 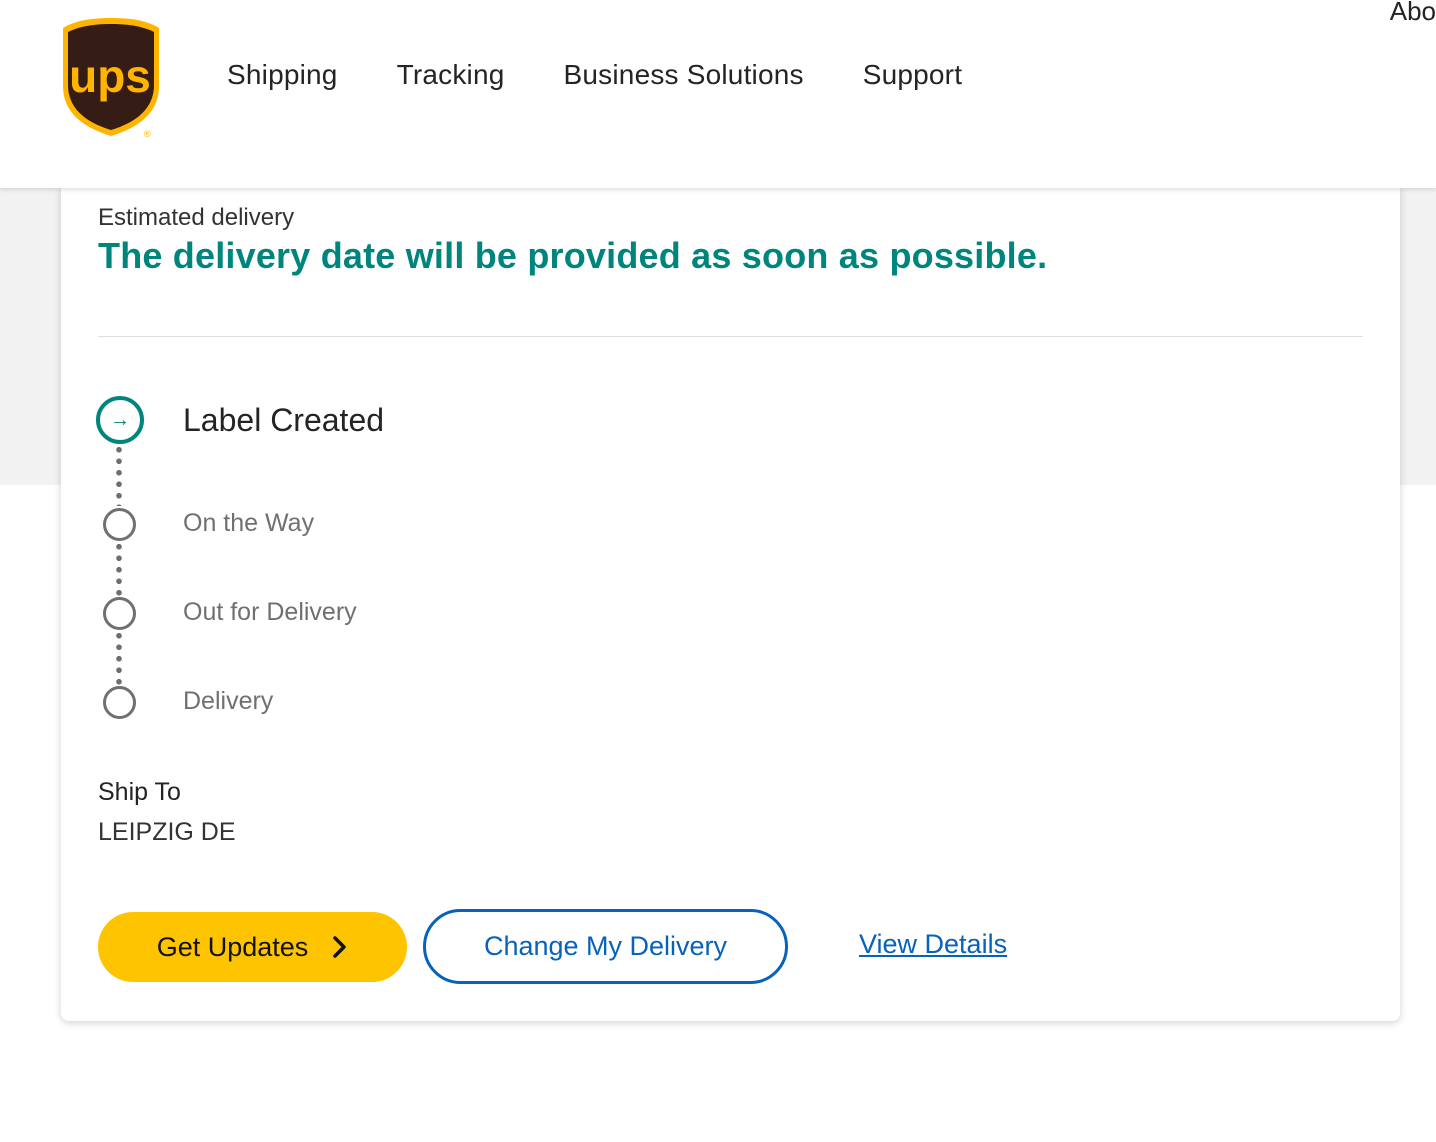 What do you see at coordinates (139, 792) in the screenshot?
I see `ship-to-label: Ship To` at bounding box center [139, 792].